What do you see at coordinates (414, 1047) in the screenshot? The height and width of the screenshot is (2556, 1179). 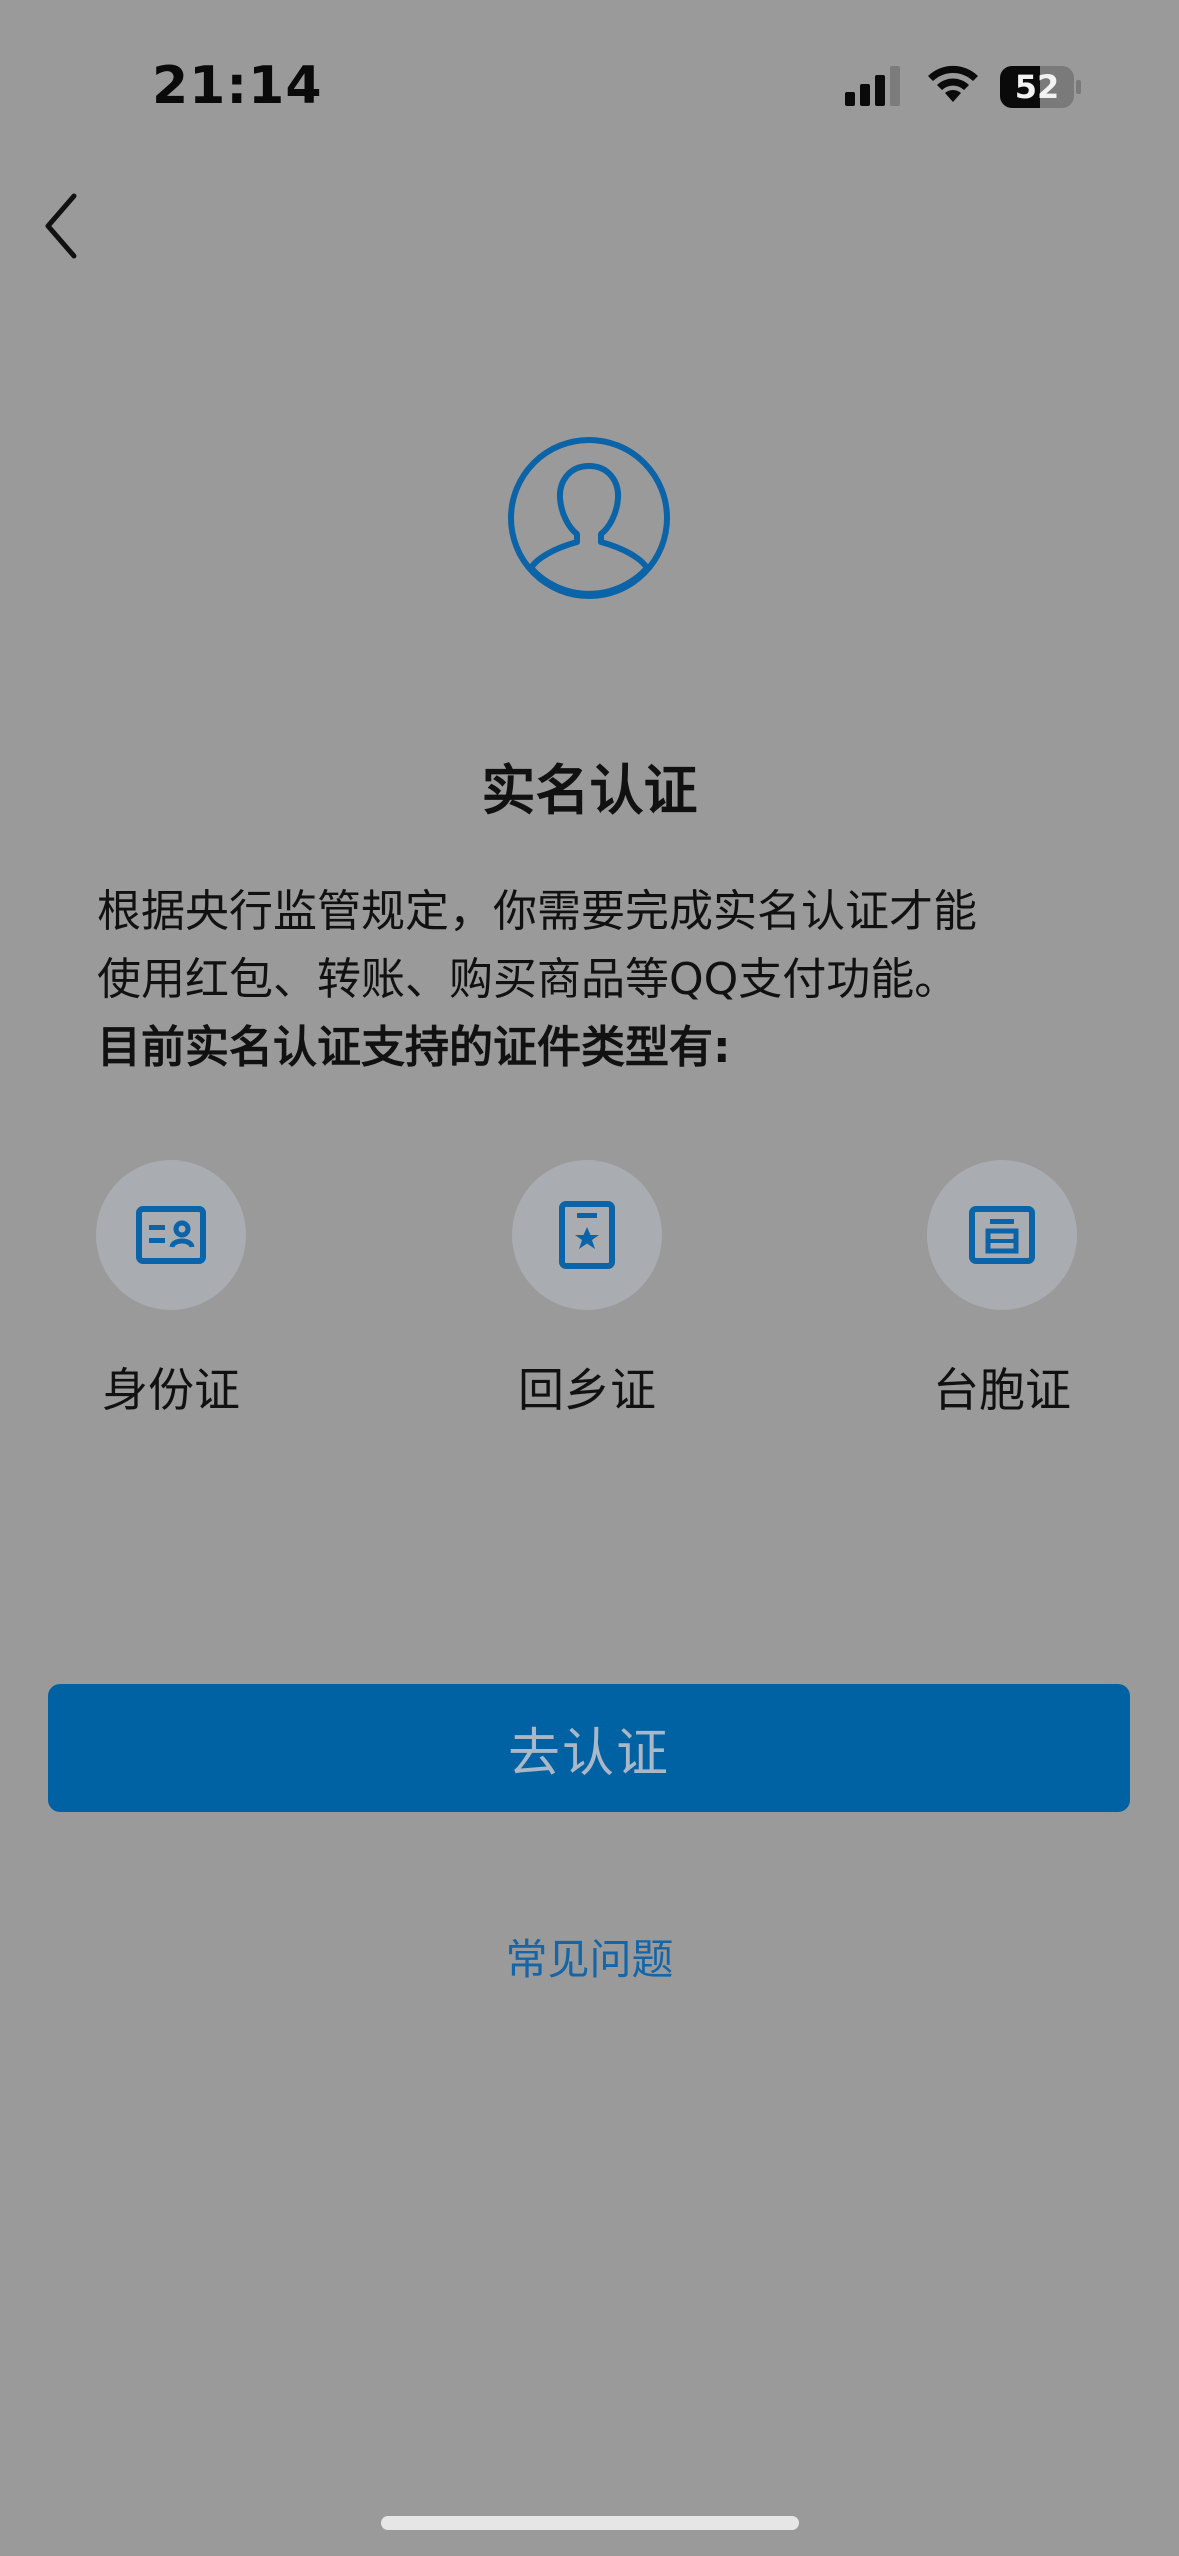 I see `description-supported-types: 目前实名认证支持的证件类型有:` at bounding box center [414, 1047].